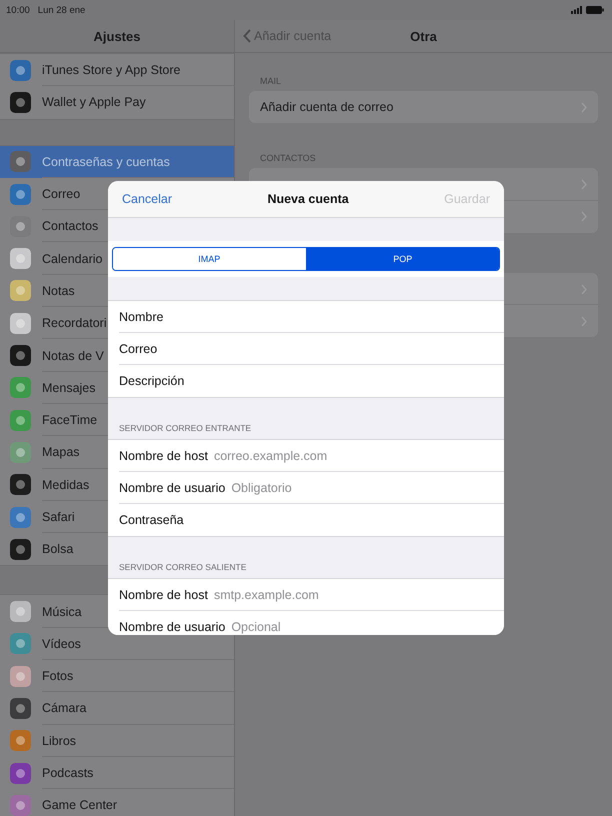  Describe the element at coordinates (151, 381) in the screenshot. I see `field-label: Descripción` at that location.